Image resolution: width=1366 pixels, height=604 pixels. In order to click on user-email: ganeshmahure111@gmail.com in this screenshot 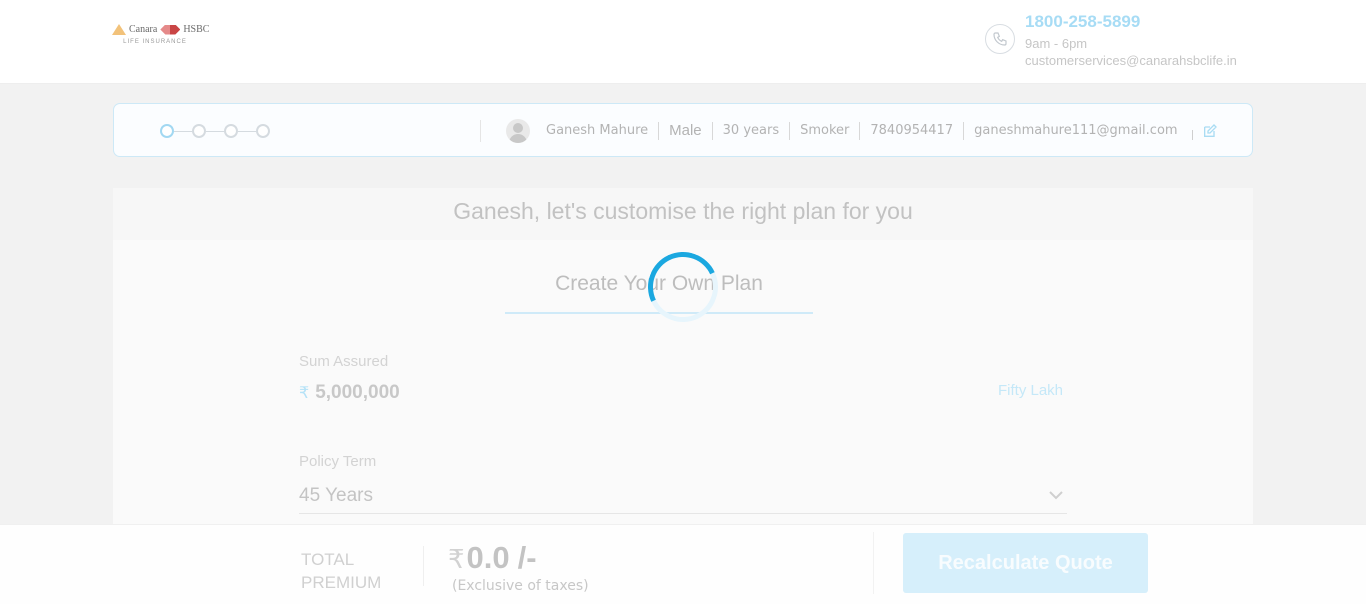, I will do `click(1076, 130)`.